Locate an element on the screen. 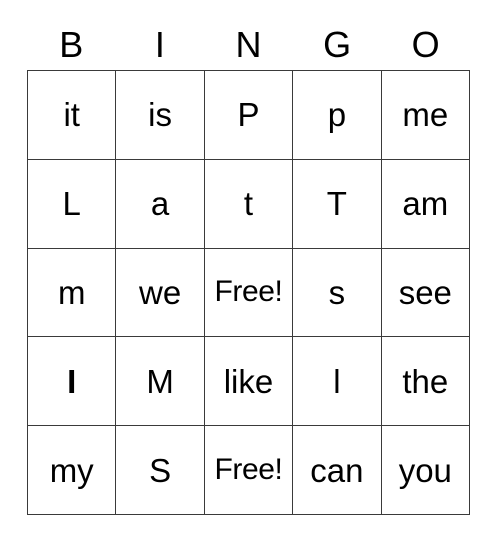 This screenshot has width=500, height=544. bingo-cell-label: M is located at coordinates (160, 381).